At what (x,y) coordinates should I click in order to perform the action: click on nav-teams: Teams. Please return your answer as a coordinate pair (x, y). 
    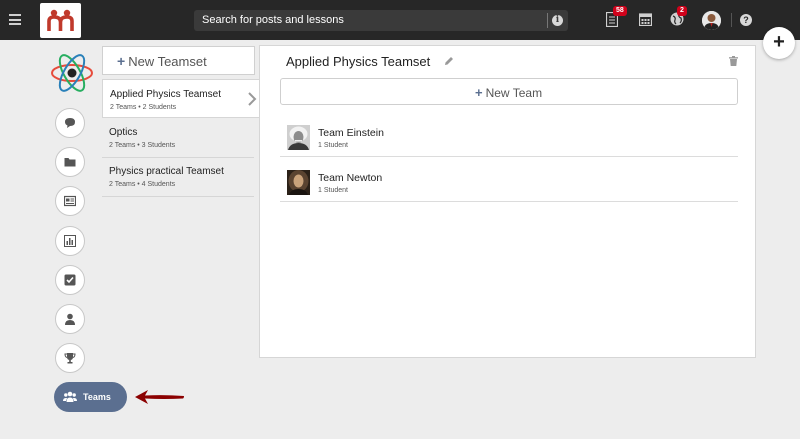
    Looking at the image, I should click on (90, 397).